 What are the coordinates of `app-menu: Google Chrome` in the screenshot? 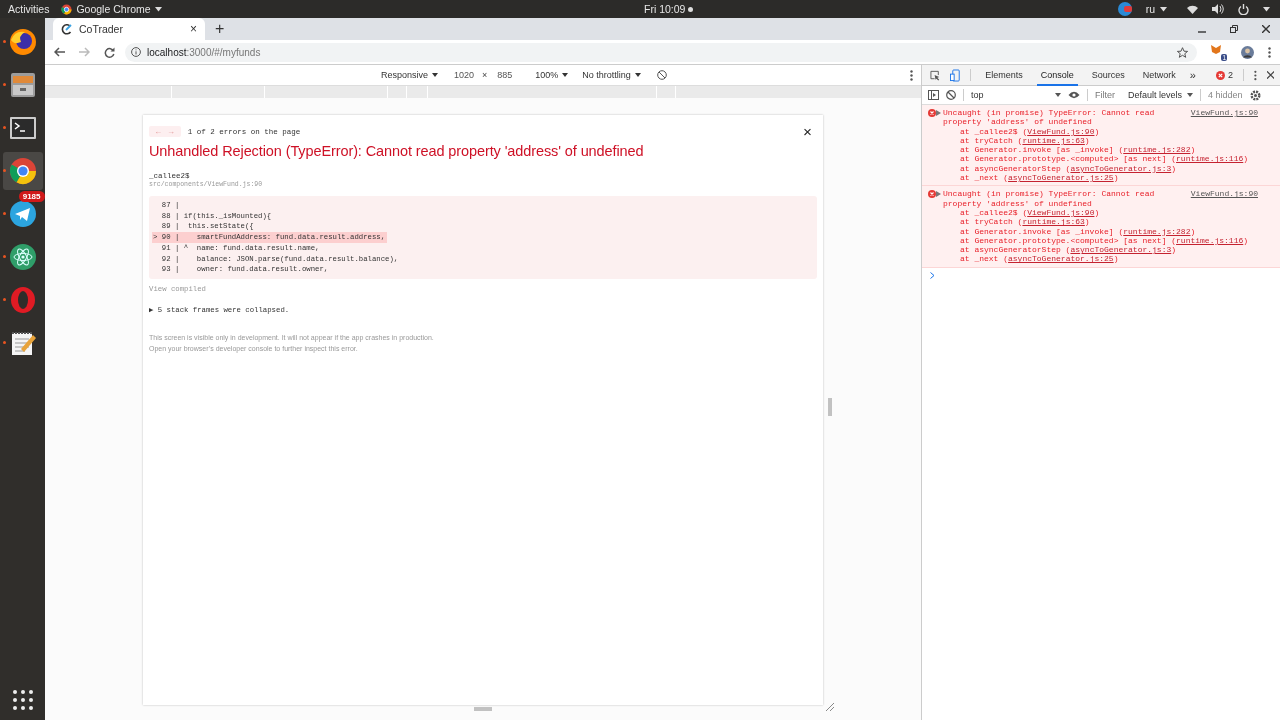 It's located at (111, 9).